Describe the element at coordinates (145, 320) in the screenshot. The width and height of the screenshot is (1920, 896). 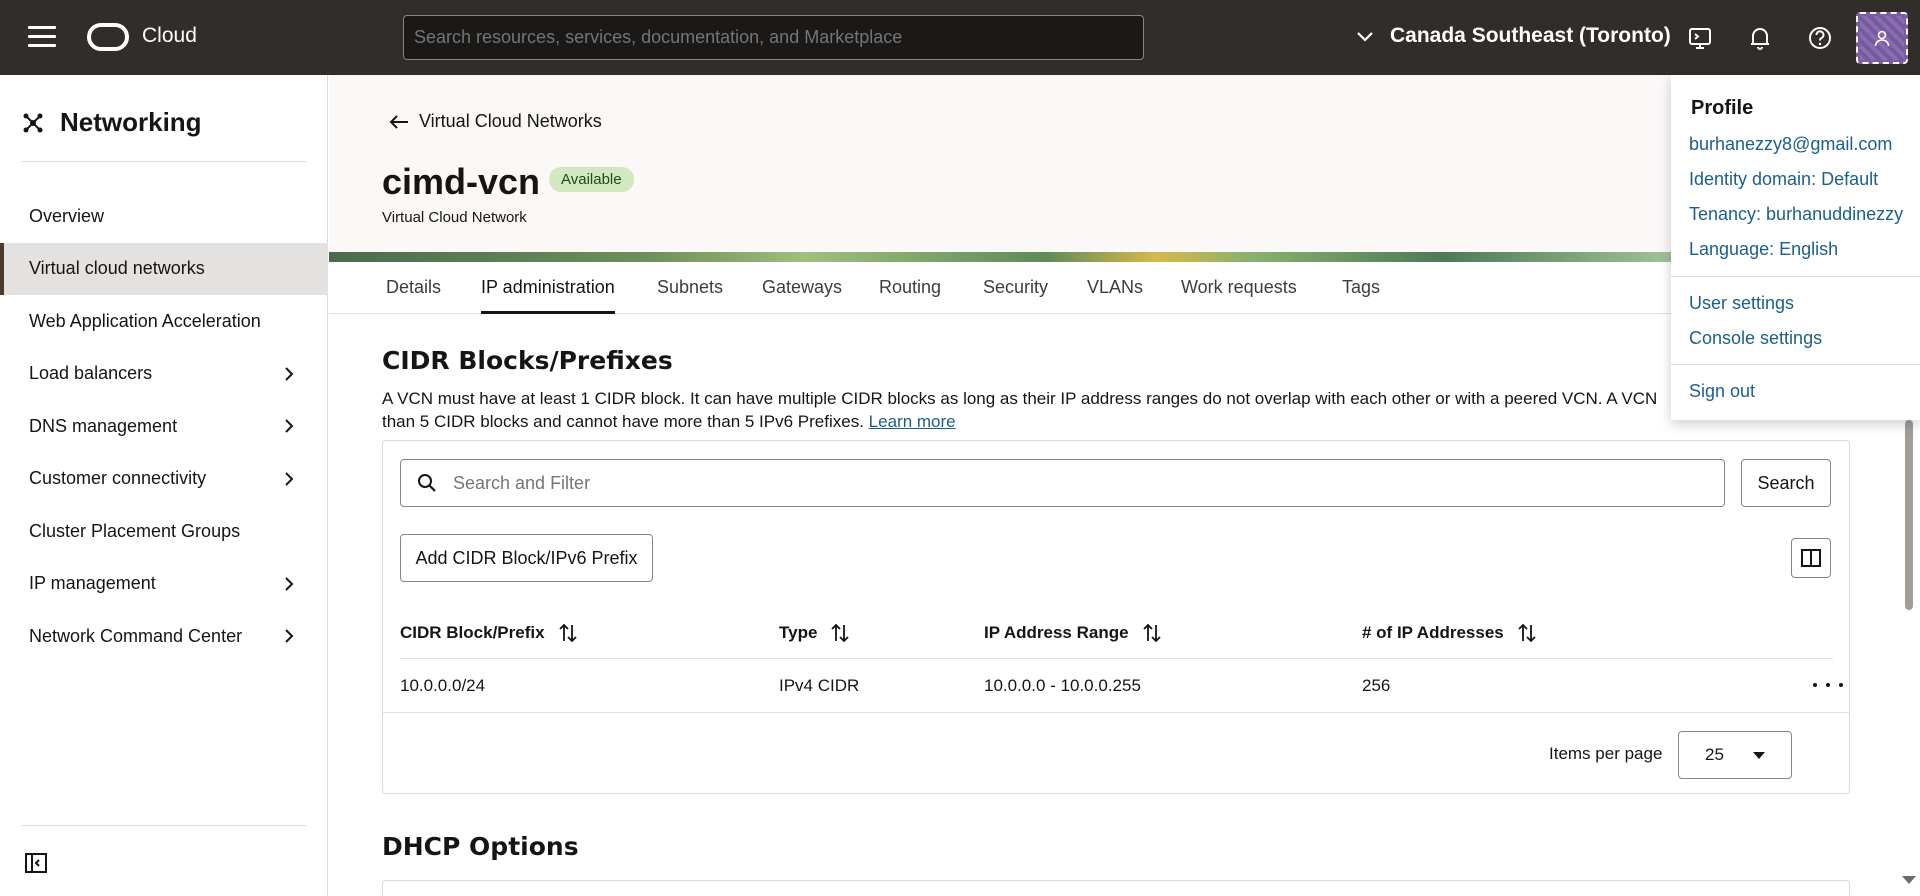
I see `sidebar-item-label: Web Application Acceleration` at that location.